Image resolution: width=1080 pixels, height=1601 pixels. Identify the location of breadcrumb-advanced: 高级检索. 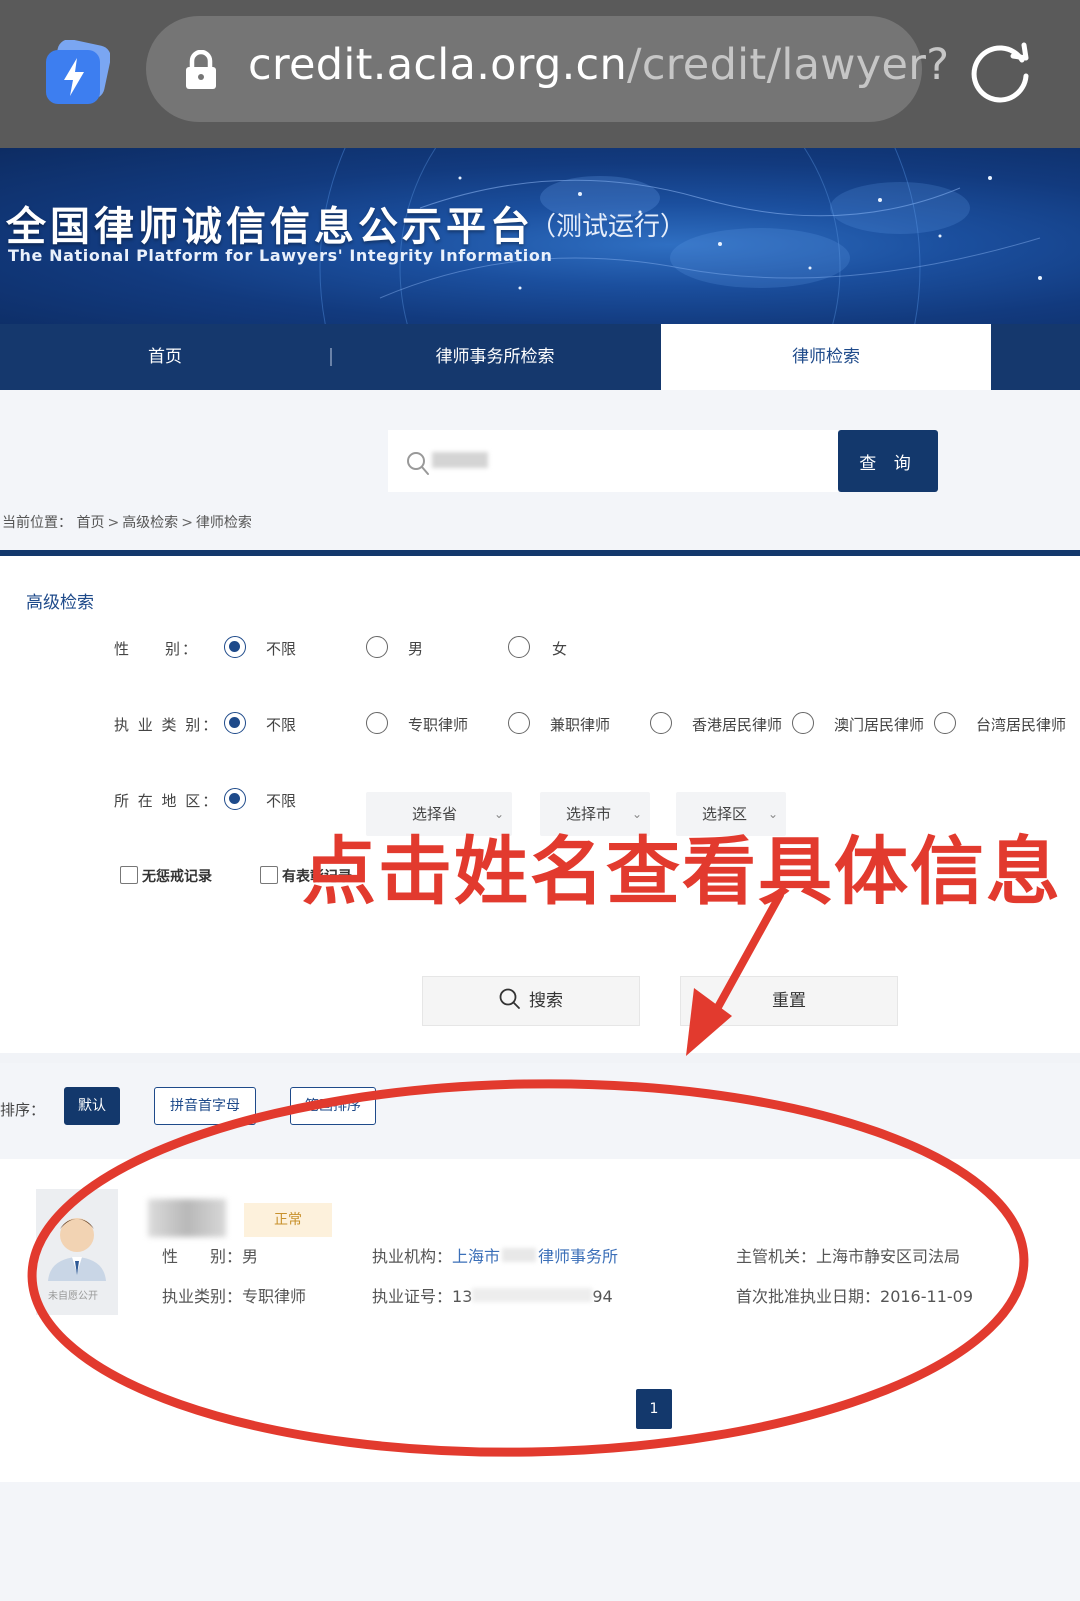
(150, 523).